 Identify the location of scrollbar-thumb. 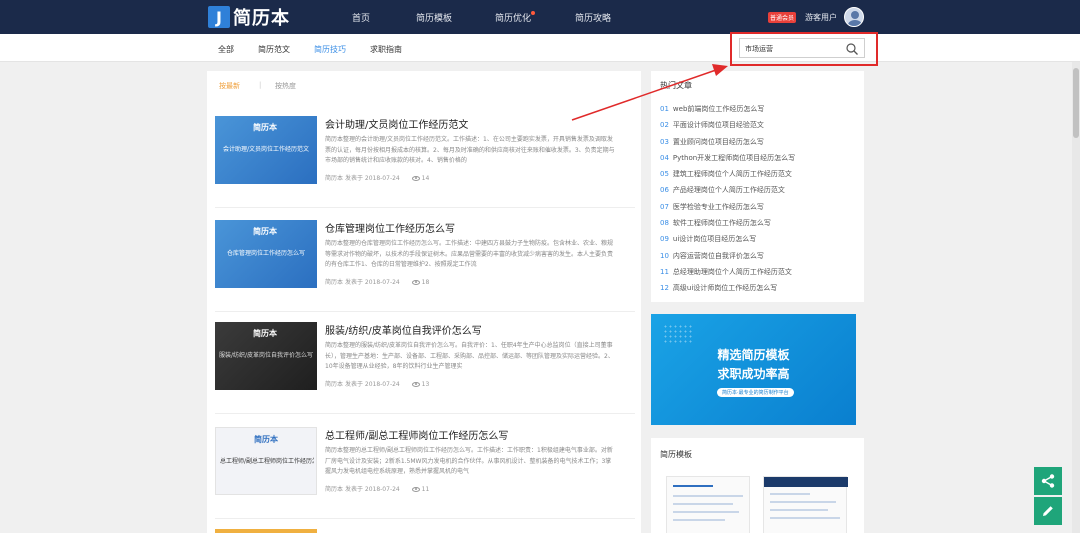
(1076, 103).